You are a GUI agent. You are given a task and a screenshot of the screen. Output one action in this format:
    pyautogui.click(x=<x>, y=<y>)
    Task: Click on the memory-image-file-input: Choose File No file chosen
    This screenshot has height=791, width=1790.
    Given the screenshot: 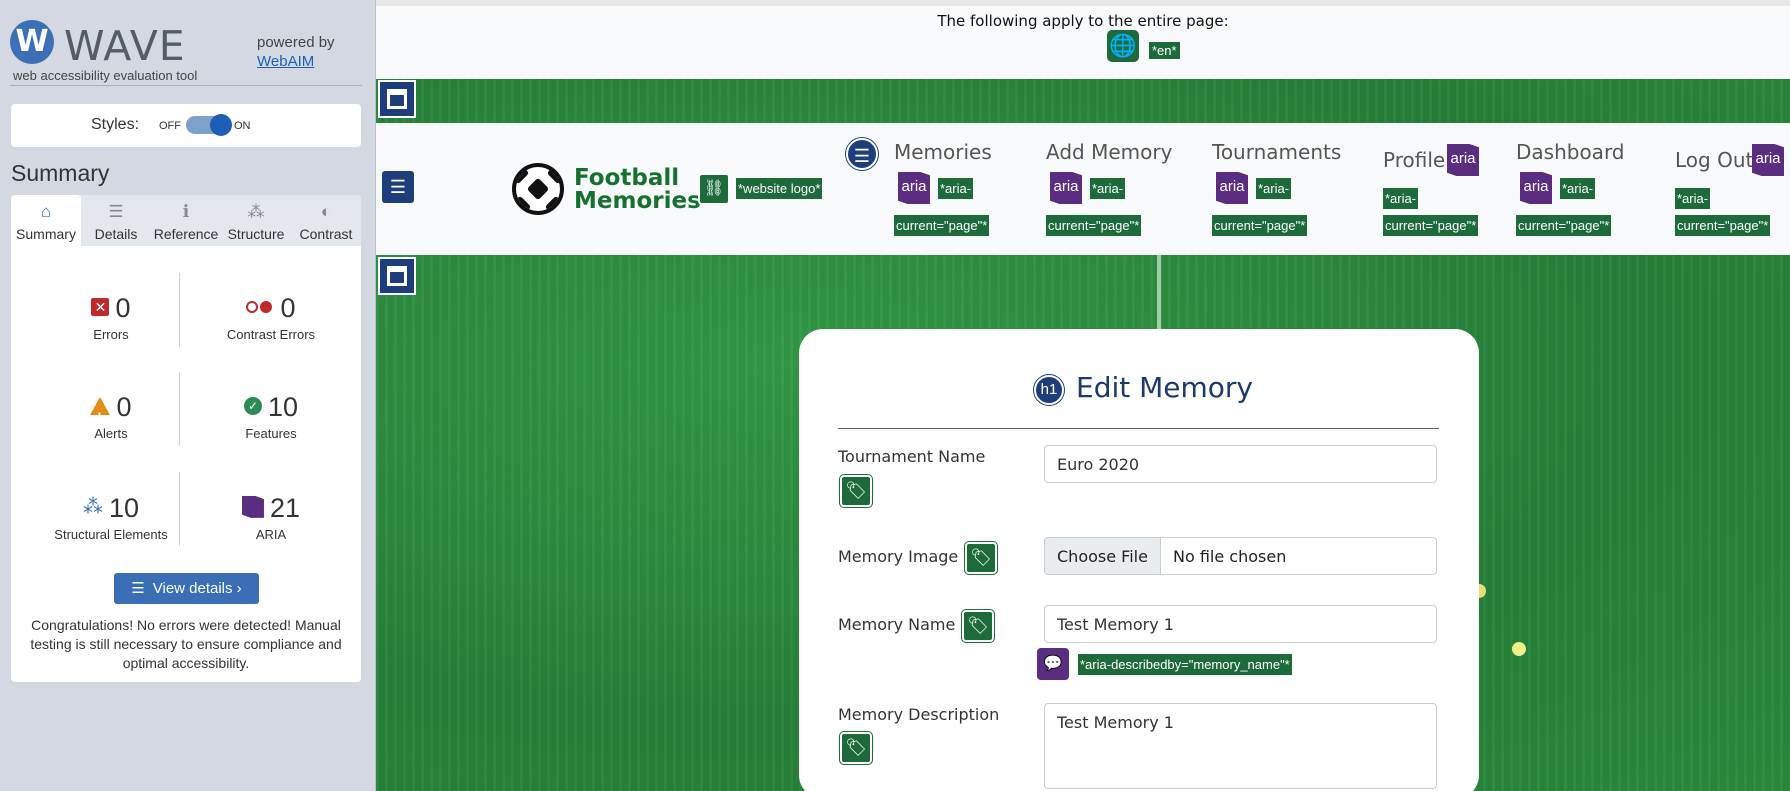 What is the action you would take?
    pyautogui.click(x=1240, y=556)
    